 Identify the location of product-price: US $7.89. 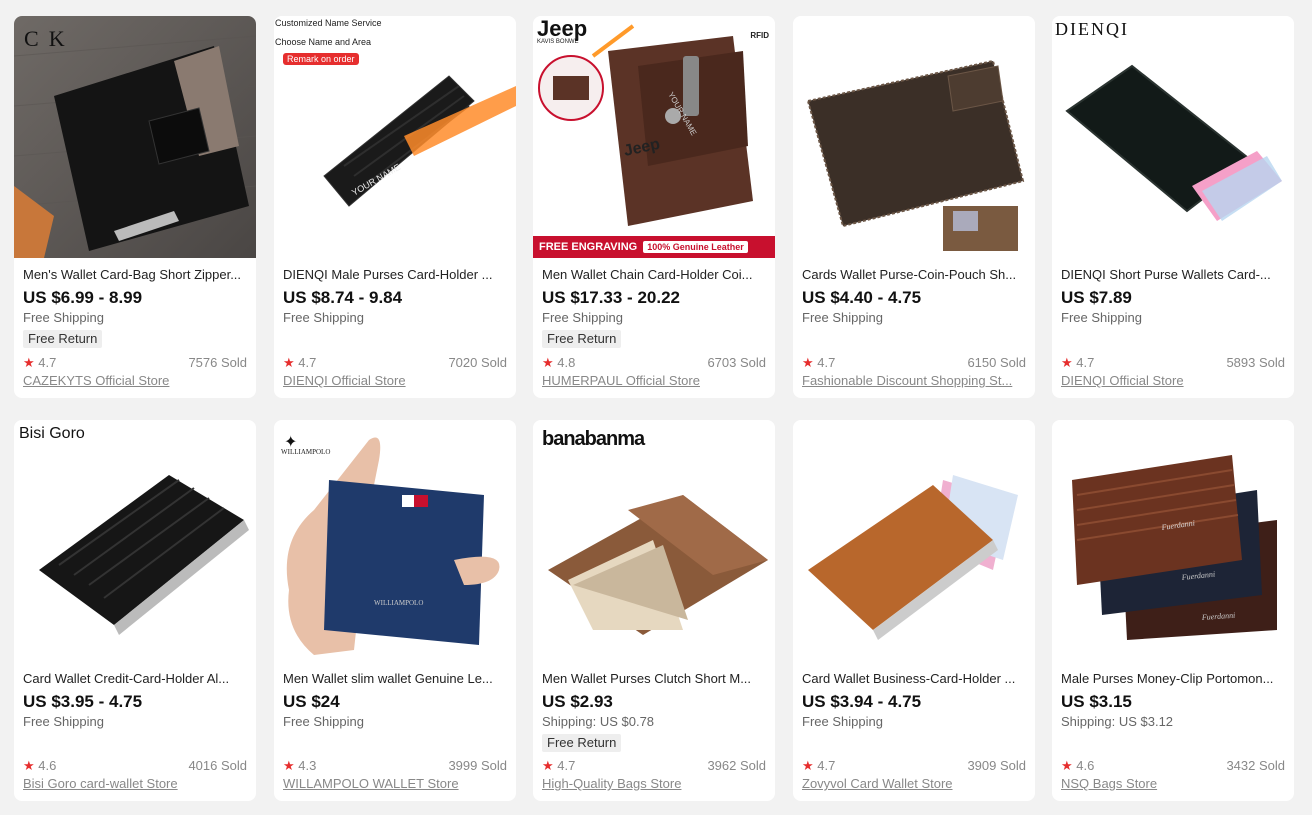
(1173, 298).